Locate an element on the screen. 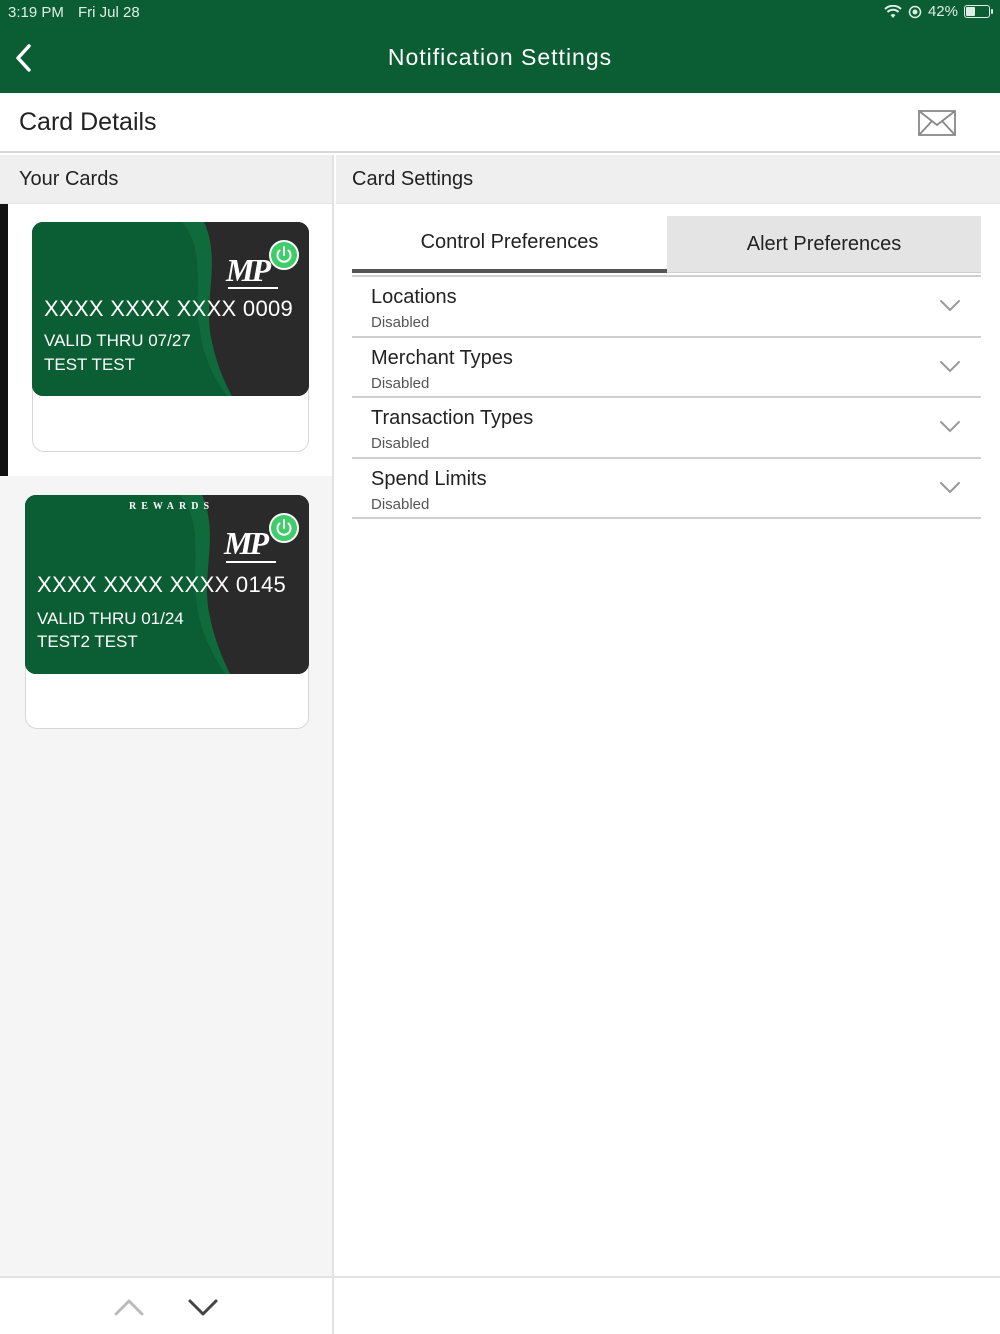 The height and width of the screenshot is (1334, 1000). scroll-up-button is located at coordinates (129, 1307).